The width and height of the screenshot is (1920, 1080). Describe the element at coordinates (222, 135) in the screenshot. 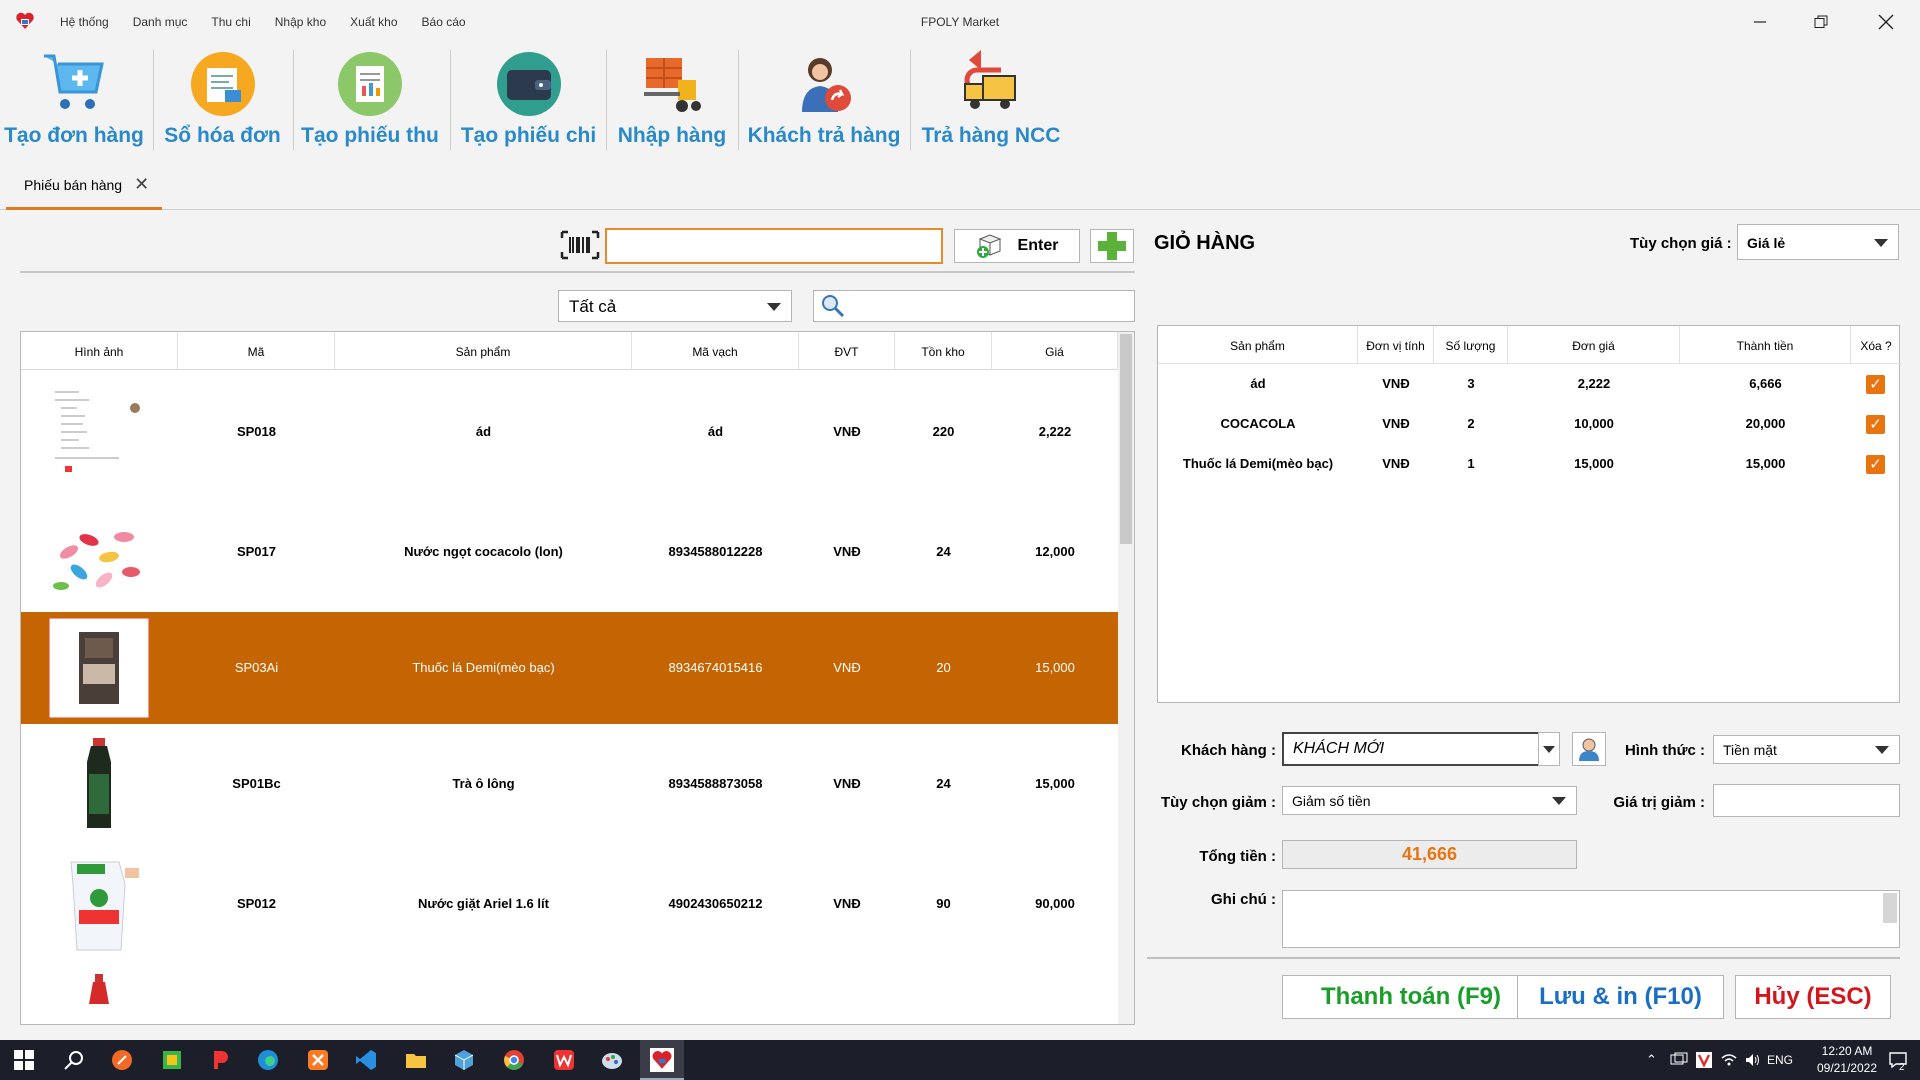

I see `invoice-book-label: Sổ hóa đơn` at that location.